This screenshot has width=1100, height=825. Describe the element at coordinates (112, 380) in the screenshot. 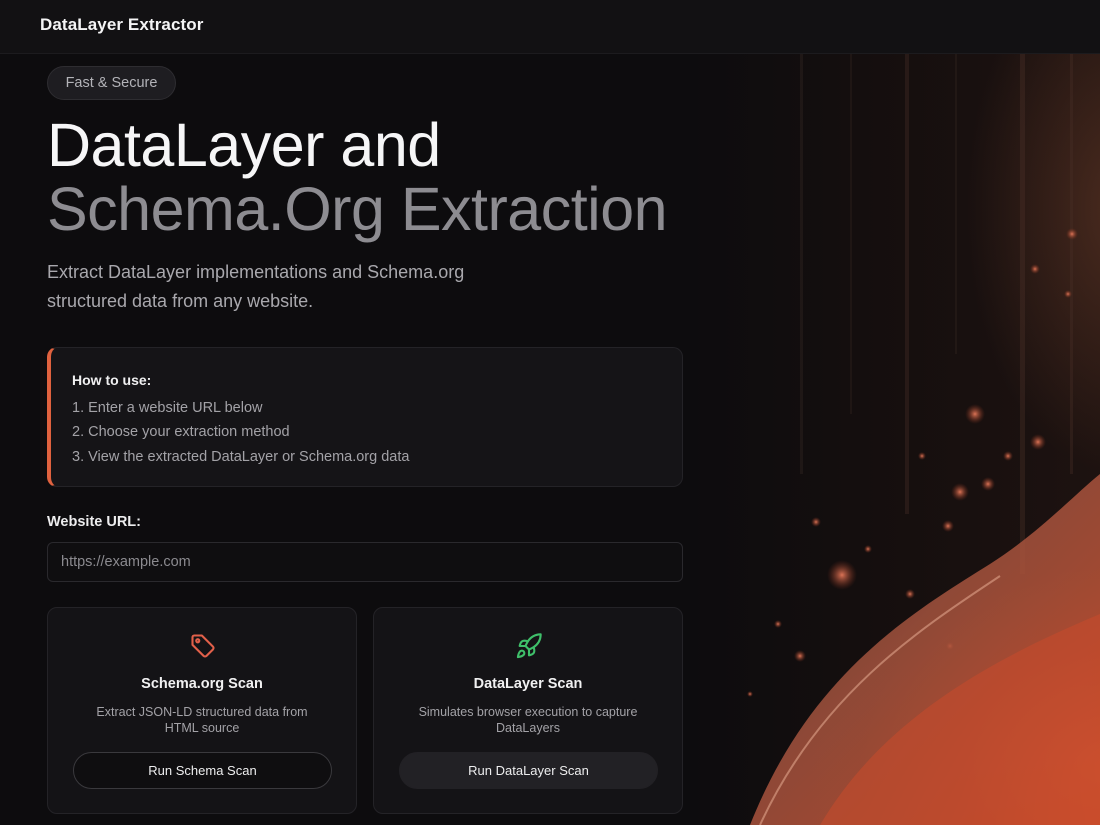

I see `how-to-title: How to use:` at that location.